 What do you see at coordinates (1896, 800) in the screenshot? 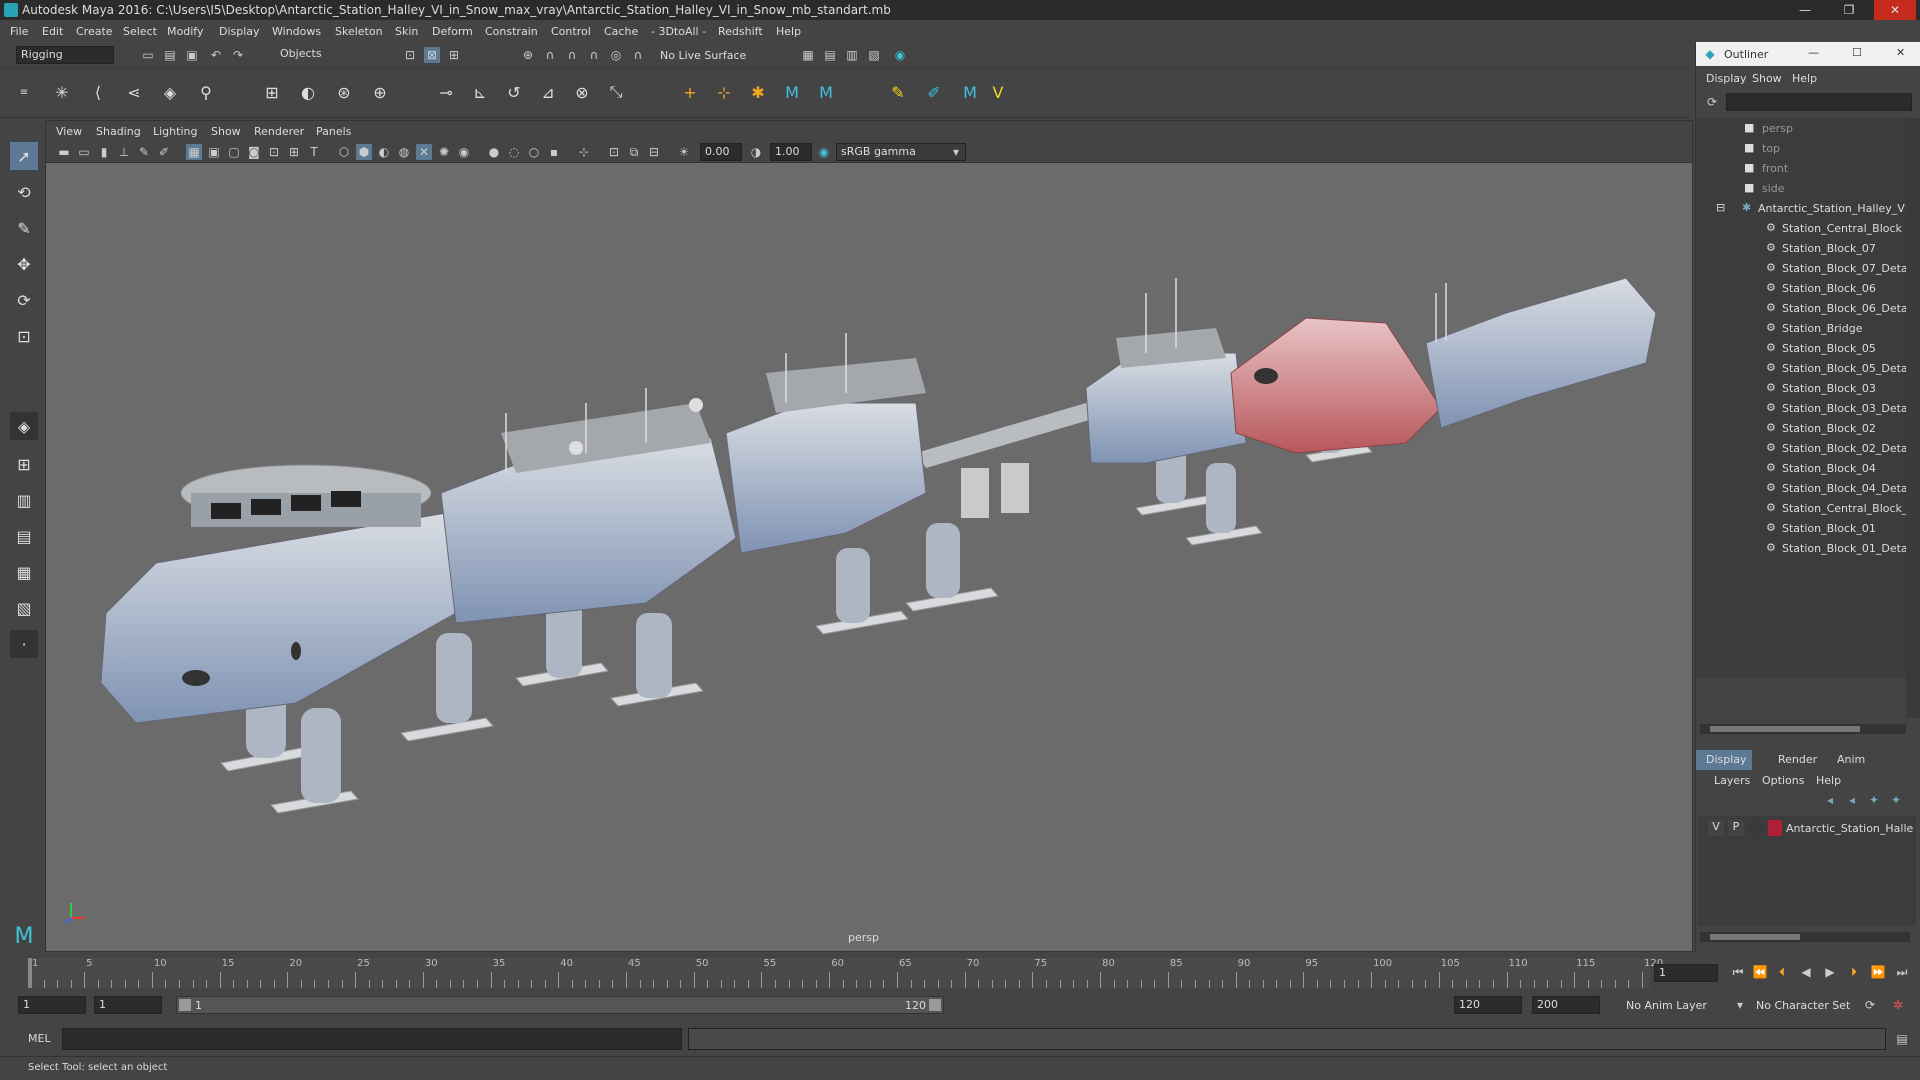
I see `new-layer-selected-icon: ✦` at bounding box center [1896, 800].